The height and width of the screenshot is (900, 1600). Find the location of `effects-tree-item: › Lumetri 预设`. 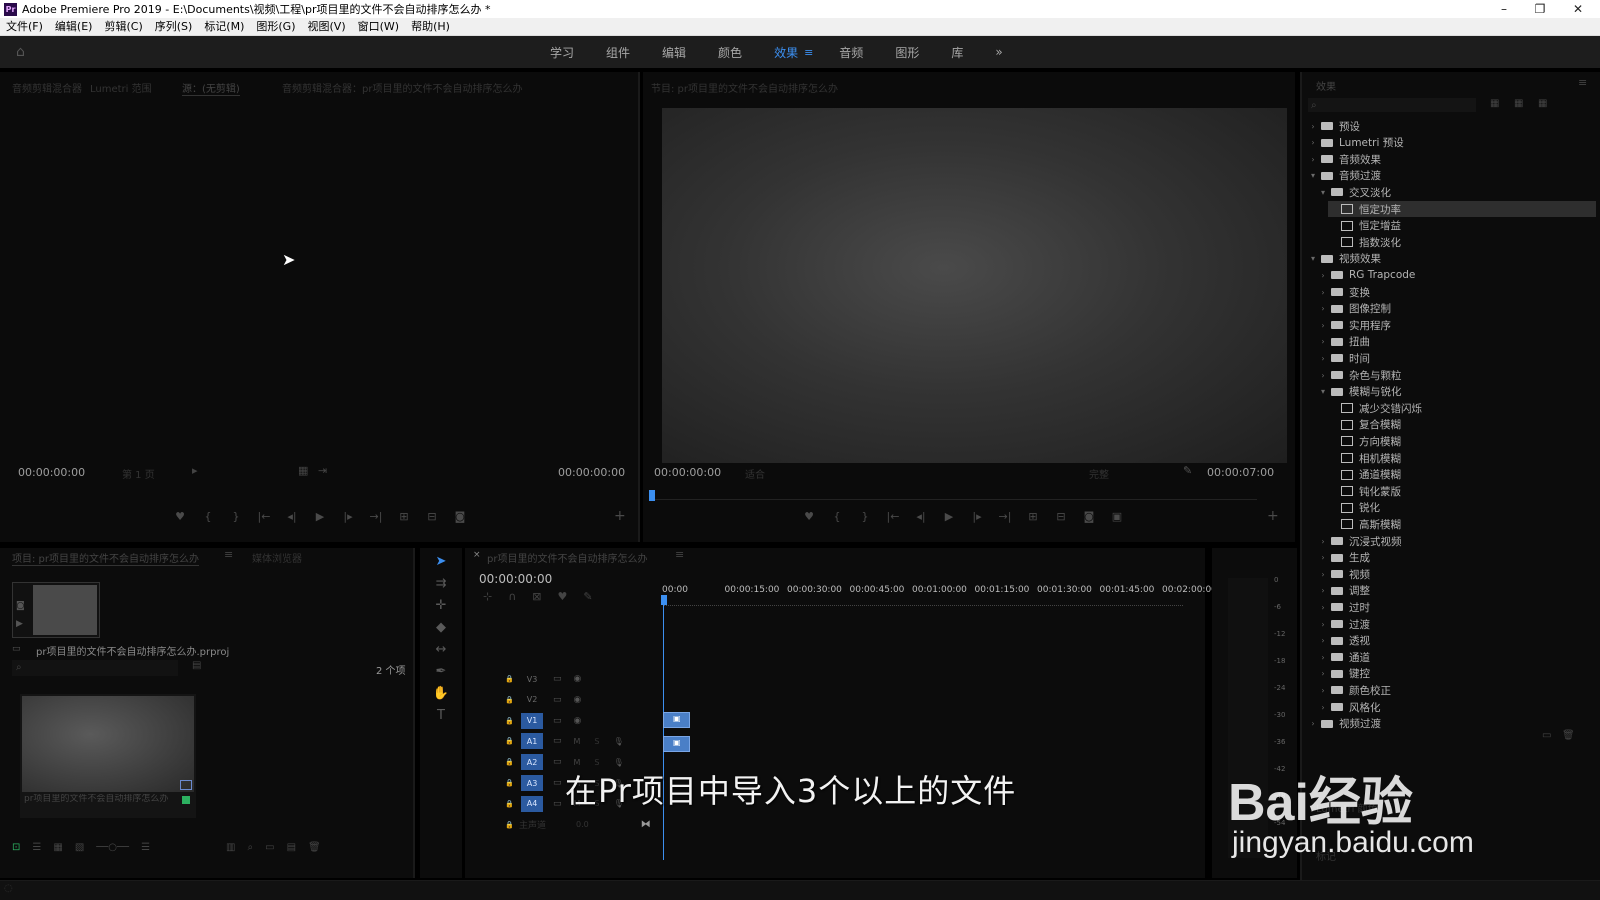

effects-tree-item: › Lumetri 预设 is located at coordinates (1452, 143).